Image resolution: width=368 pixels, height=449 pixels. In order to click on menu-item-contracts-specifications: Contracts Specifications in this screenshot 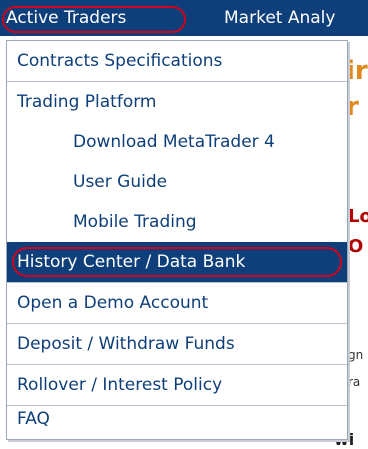, I will do `click(177, 61)`.